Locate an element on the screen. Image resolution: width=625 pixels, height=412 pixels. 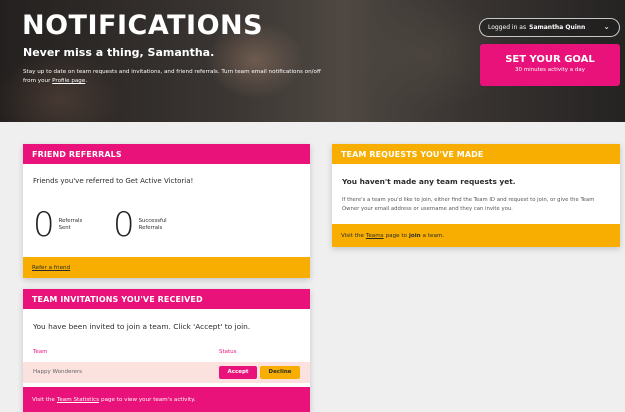
set-goal-subtitle: 30 minutes activity a day is located at coordinates (549, 70).